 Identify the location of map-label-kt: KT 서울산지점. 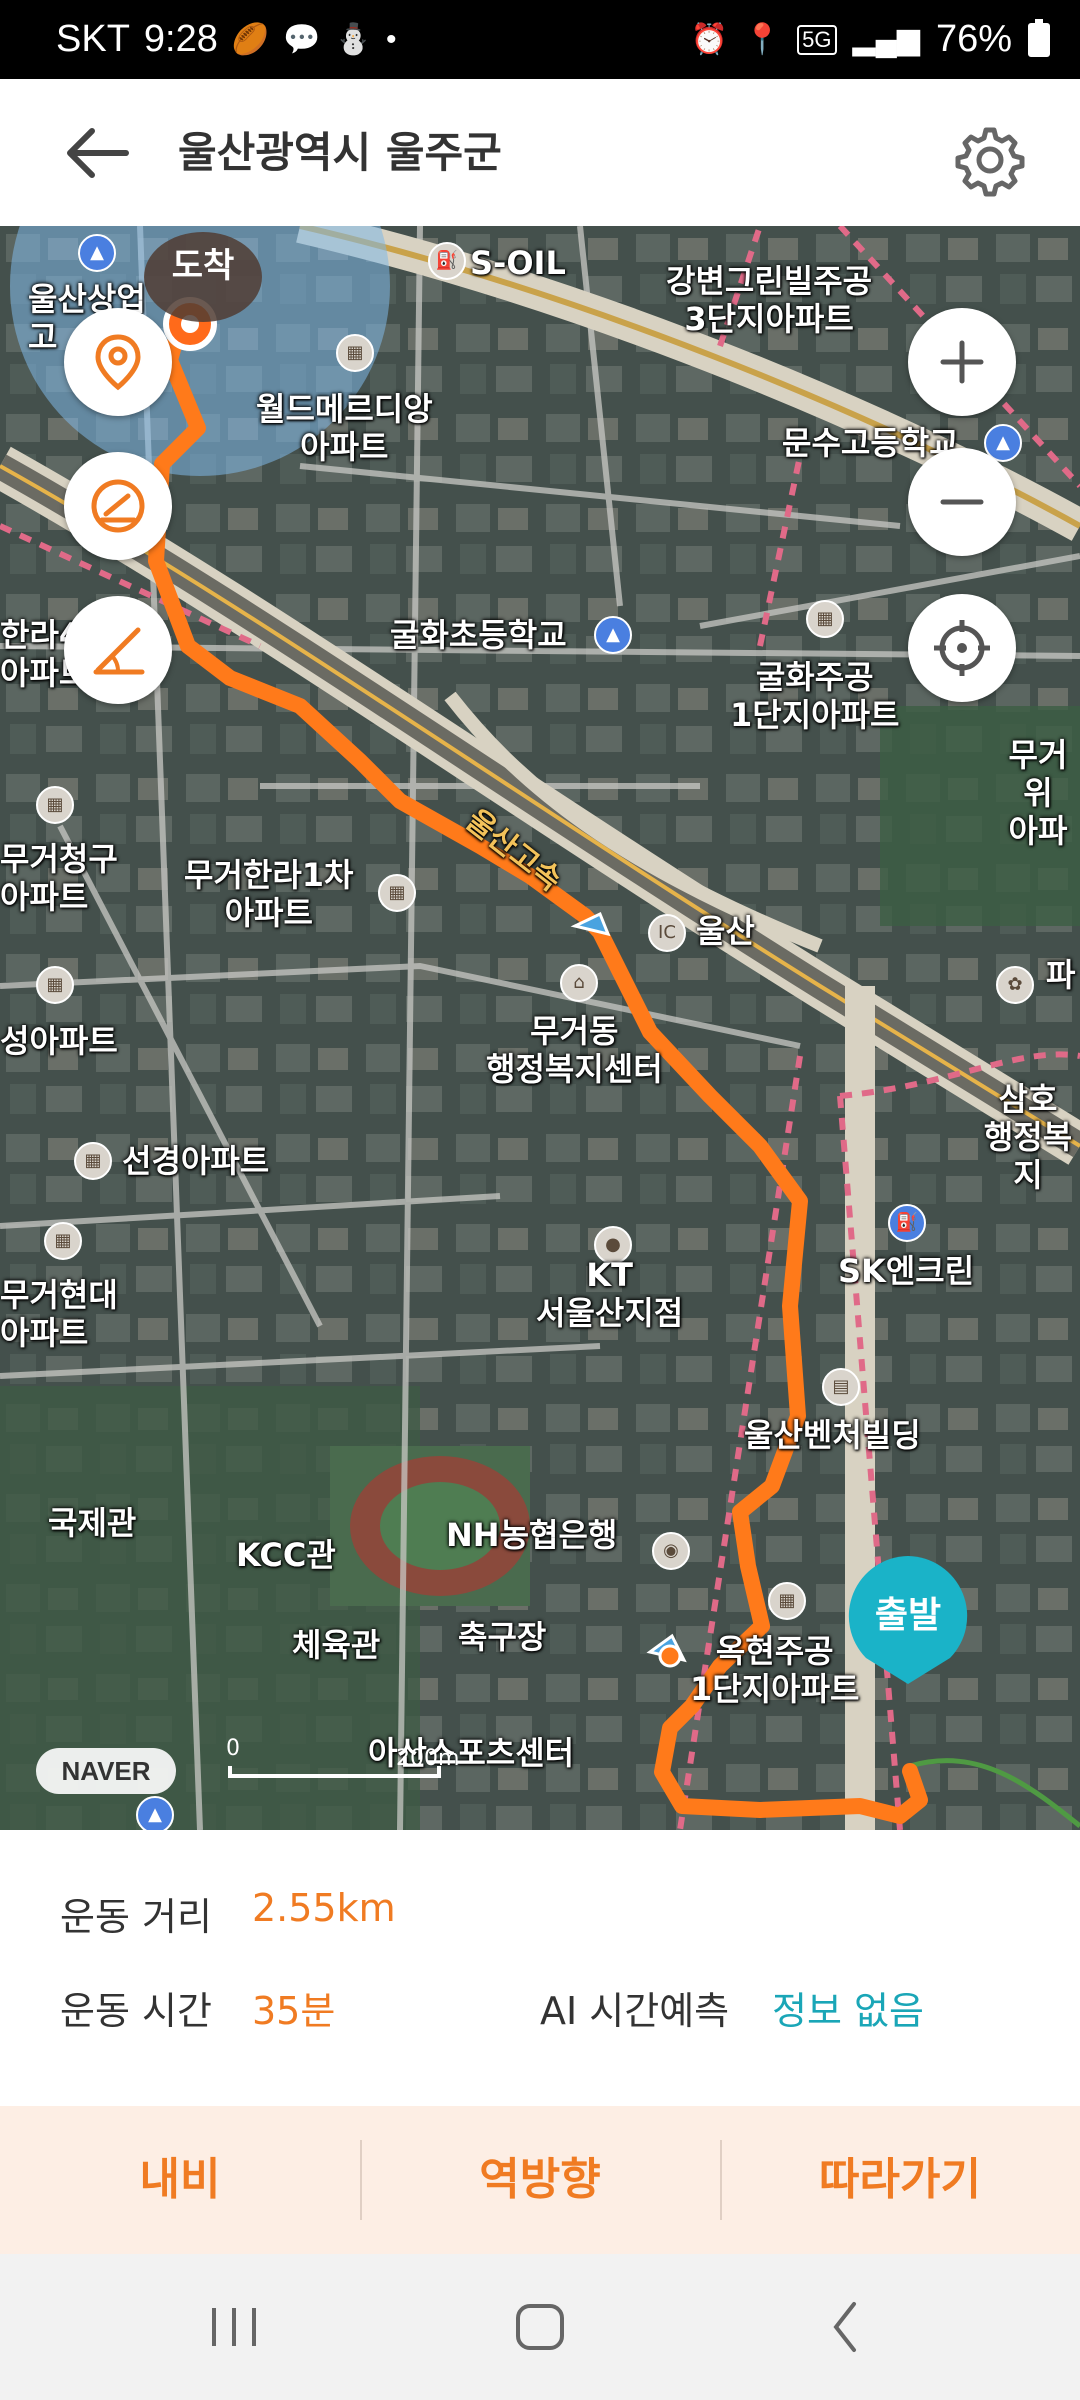
(610, 1294).